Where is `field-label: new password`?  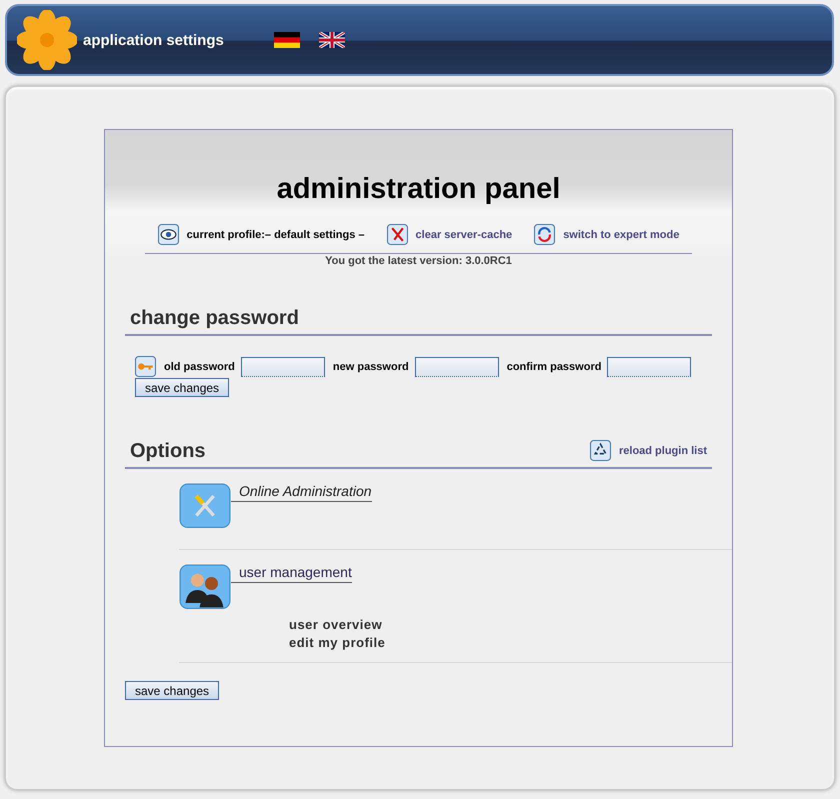 field-label: new password is located at coordinates (370, 366).